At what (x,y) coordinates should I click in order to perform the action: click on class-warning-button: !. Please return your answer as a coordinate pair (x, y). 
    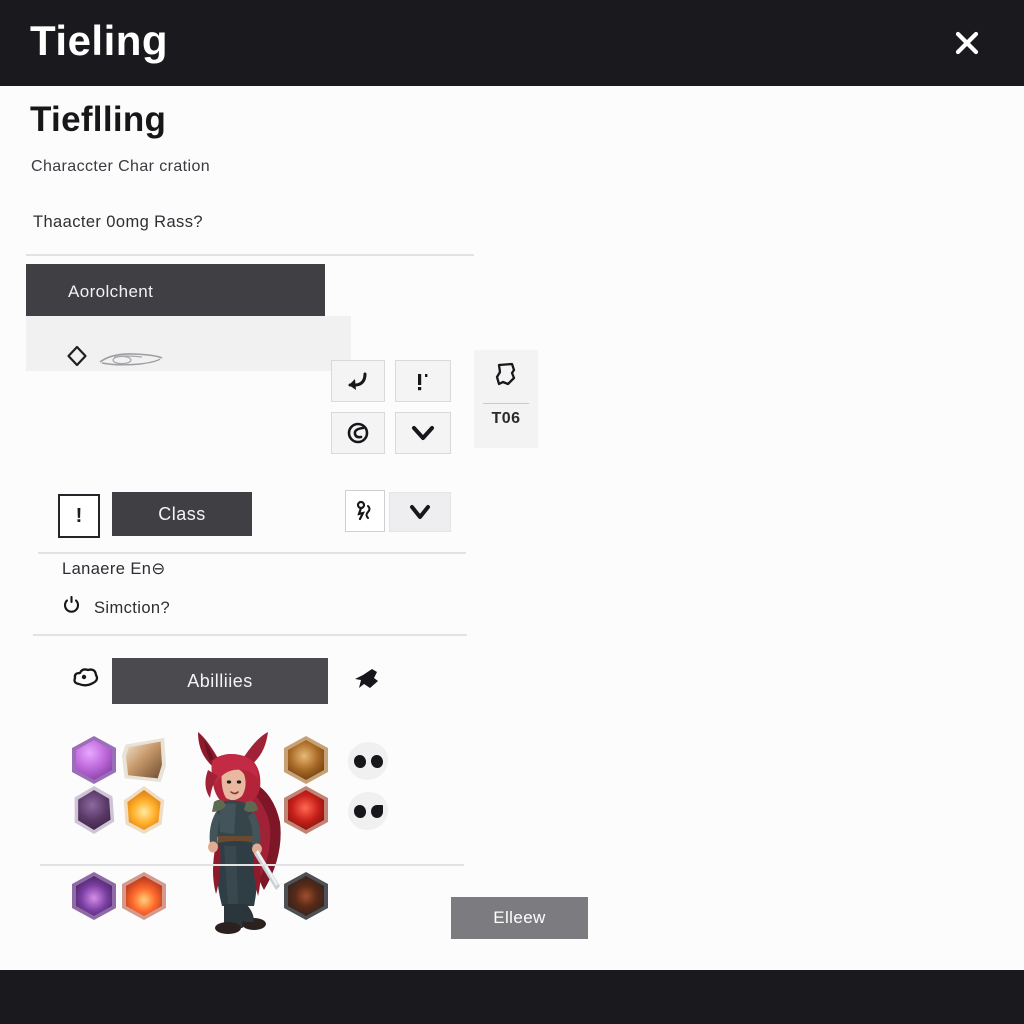
    Looking at the image, I should click on (79, 516).